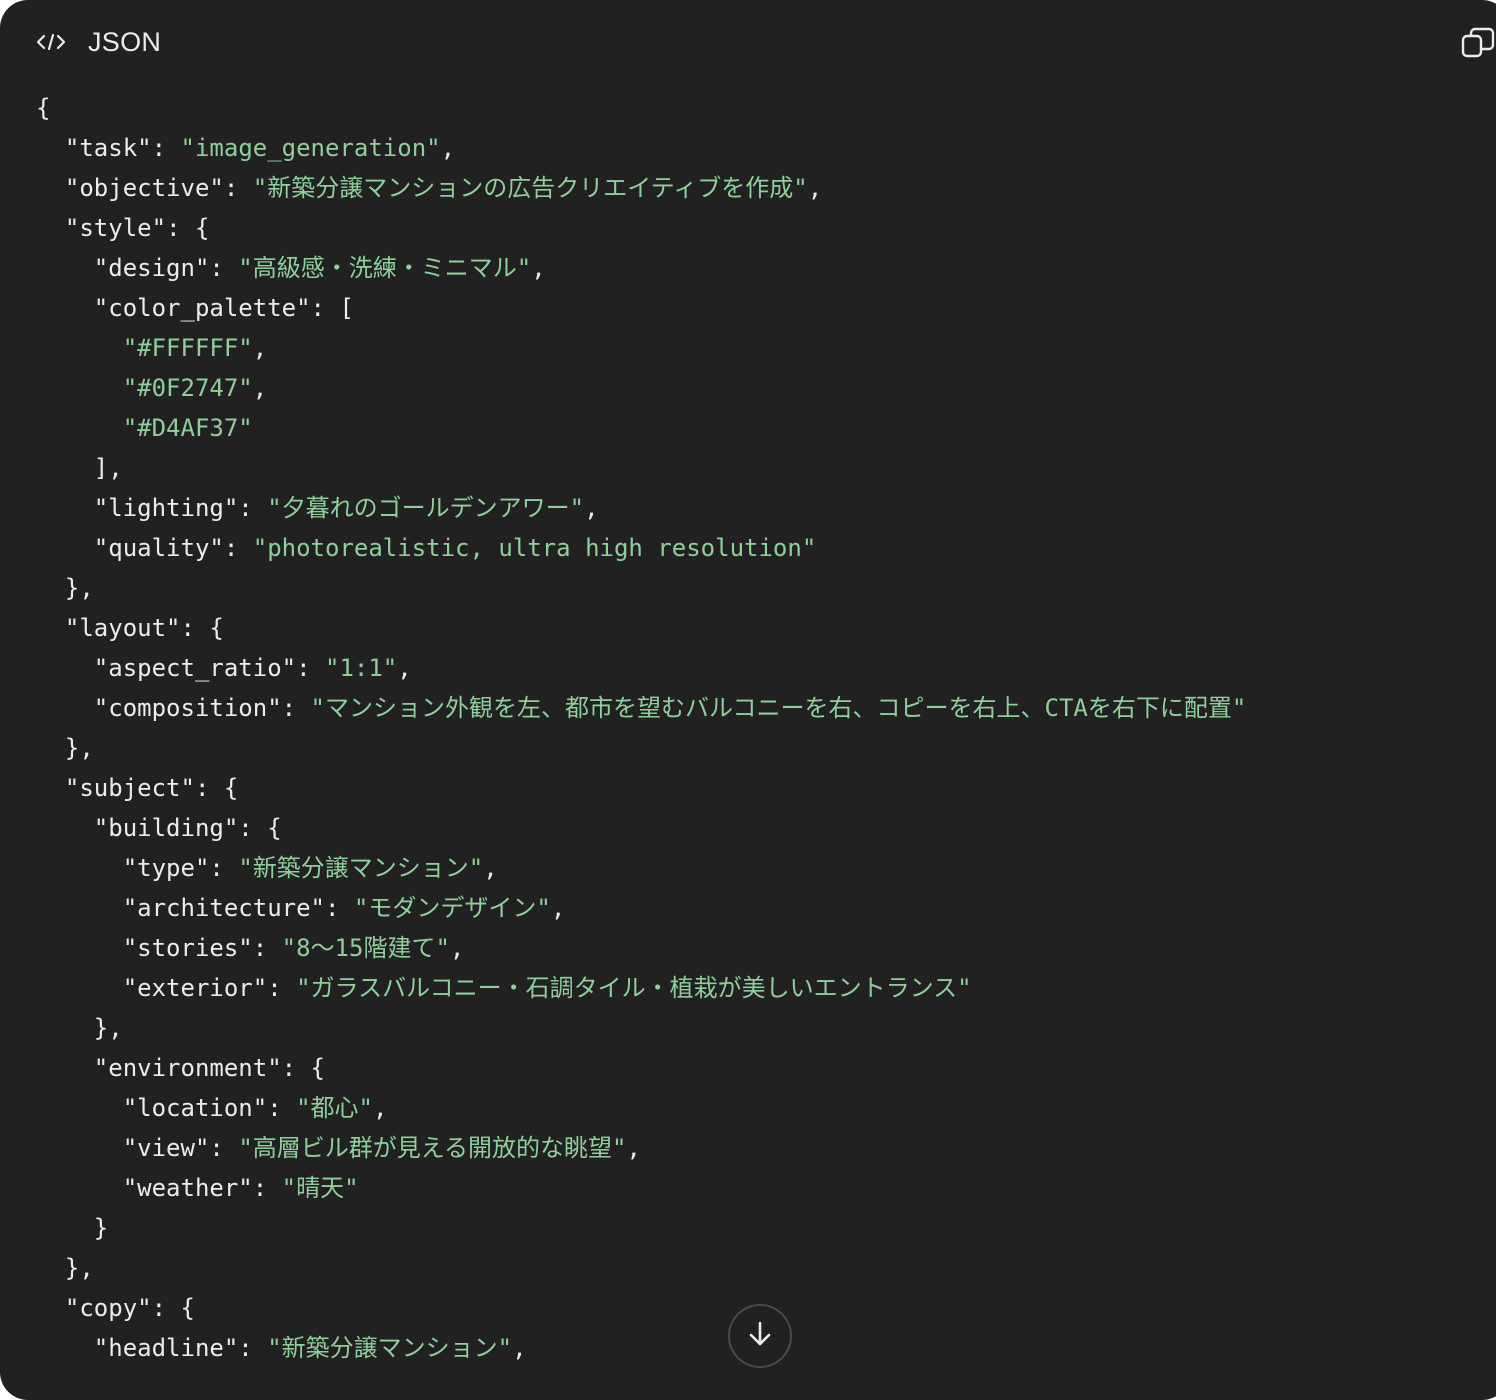  I want to click on code-string-token: "都心", so click(335, 1108).